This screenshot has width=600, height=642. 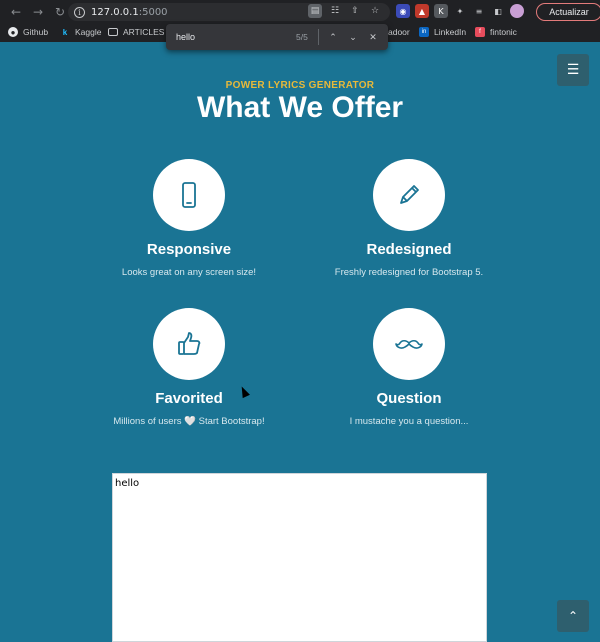 I want to click on section-title: What We Offer, so click(x=300, y=107).